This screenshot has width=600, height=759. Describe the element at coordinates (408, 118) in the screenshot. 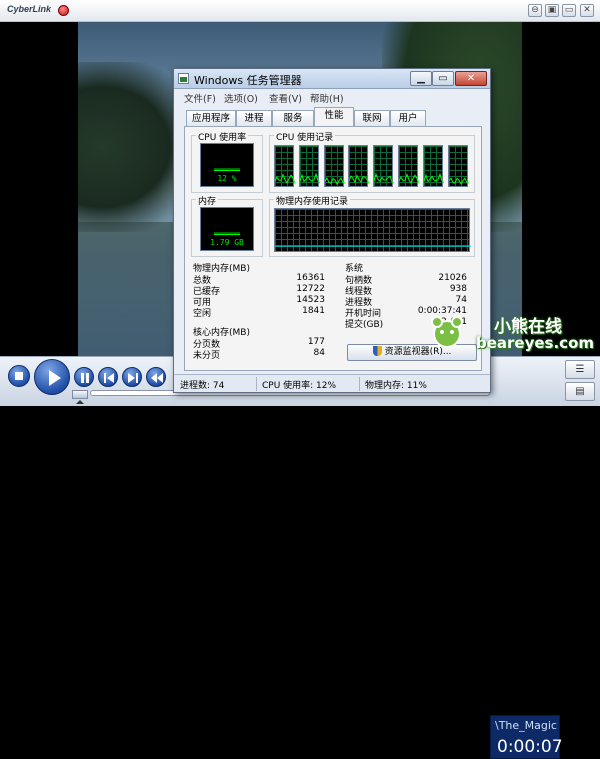

I see `tab-users: 用户` at that location.